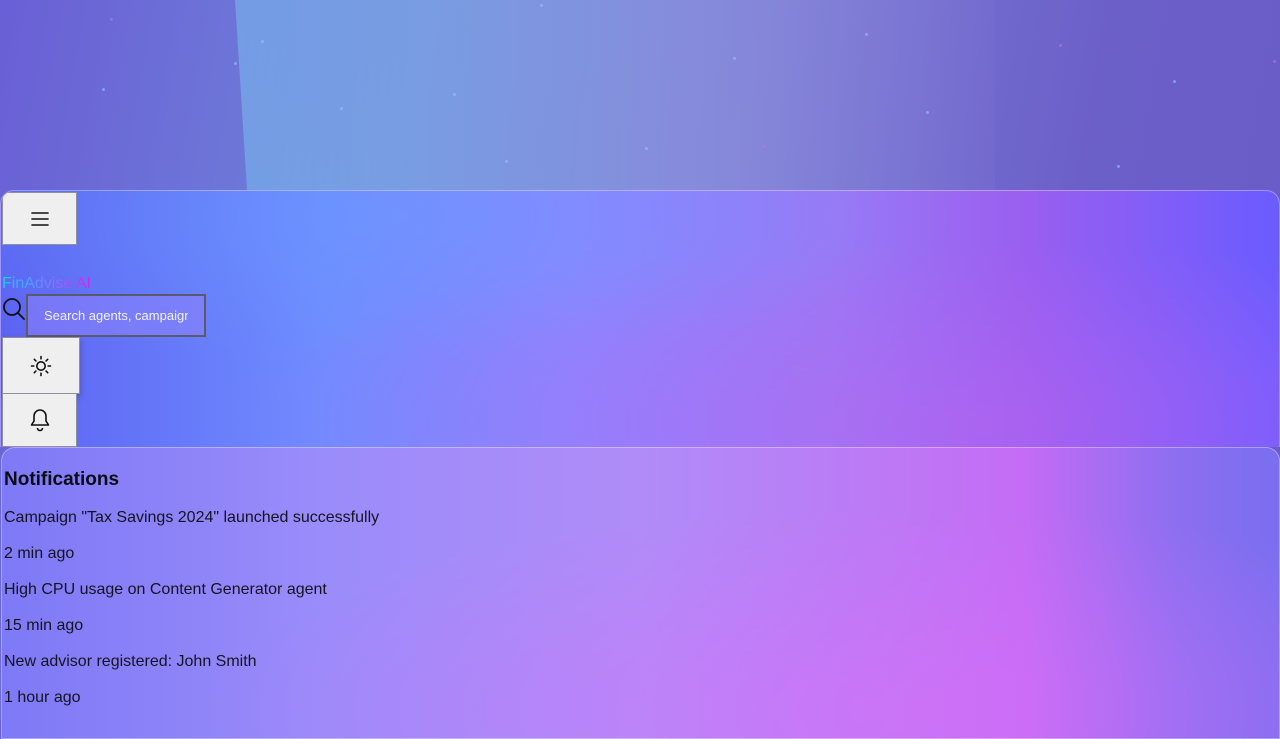  I want to click on notification-time: 1 hour ago, so click(42, 697).